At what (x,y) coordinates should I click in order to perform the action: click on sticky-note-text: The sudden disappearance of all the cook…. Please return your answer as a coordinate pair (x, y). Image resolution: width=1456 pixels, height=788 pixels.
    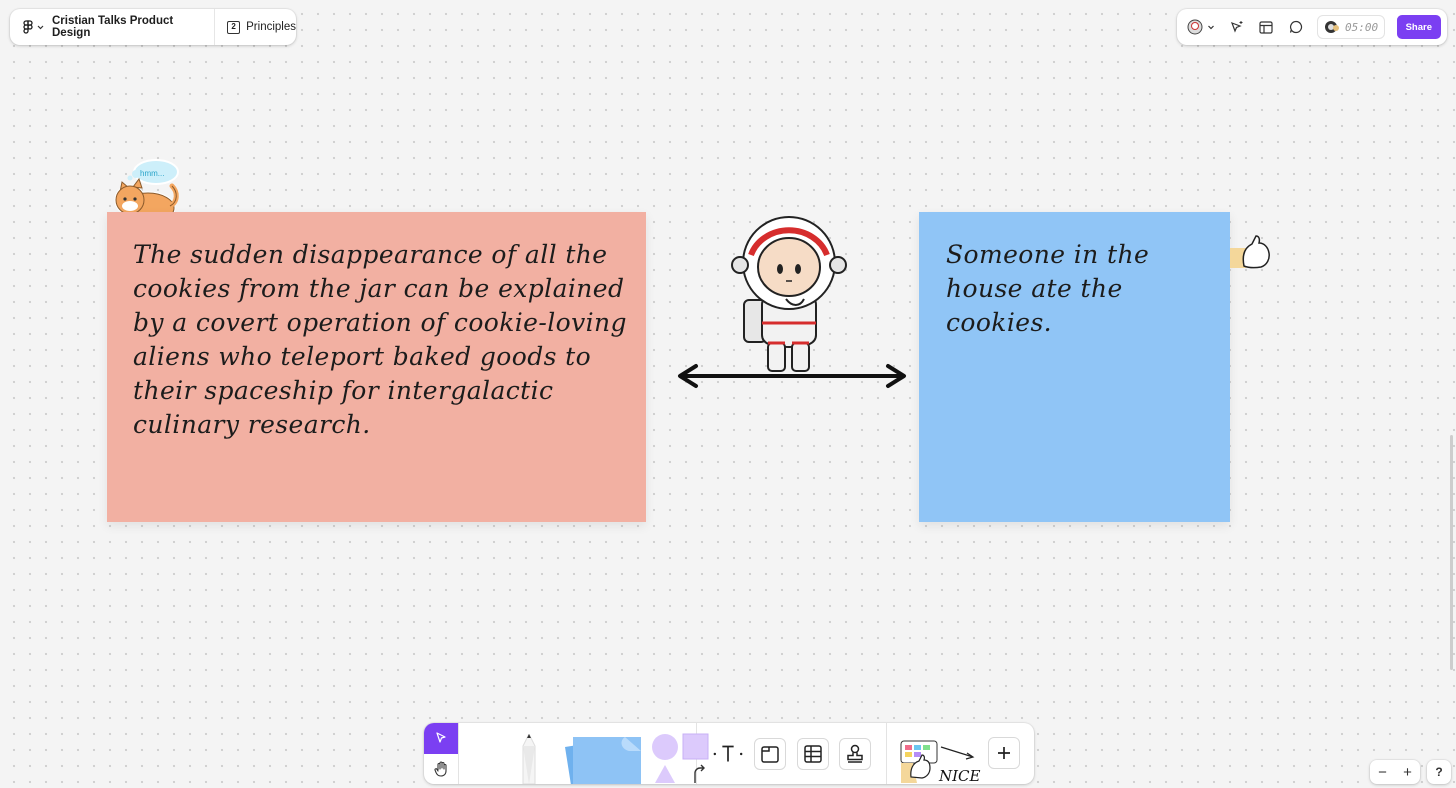
    Looking at the image, I should click on (380, 339).